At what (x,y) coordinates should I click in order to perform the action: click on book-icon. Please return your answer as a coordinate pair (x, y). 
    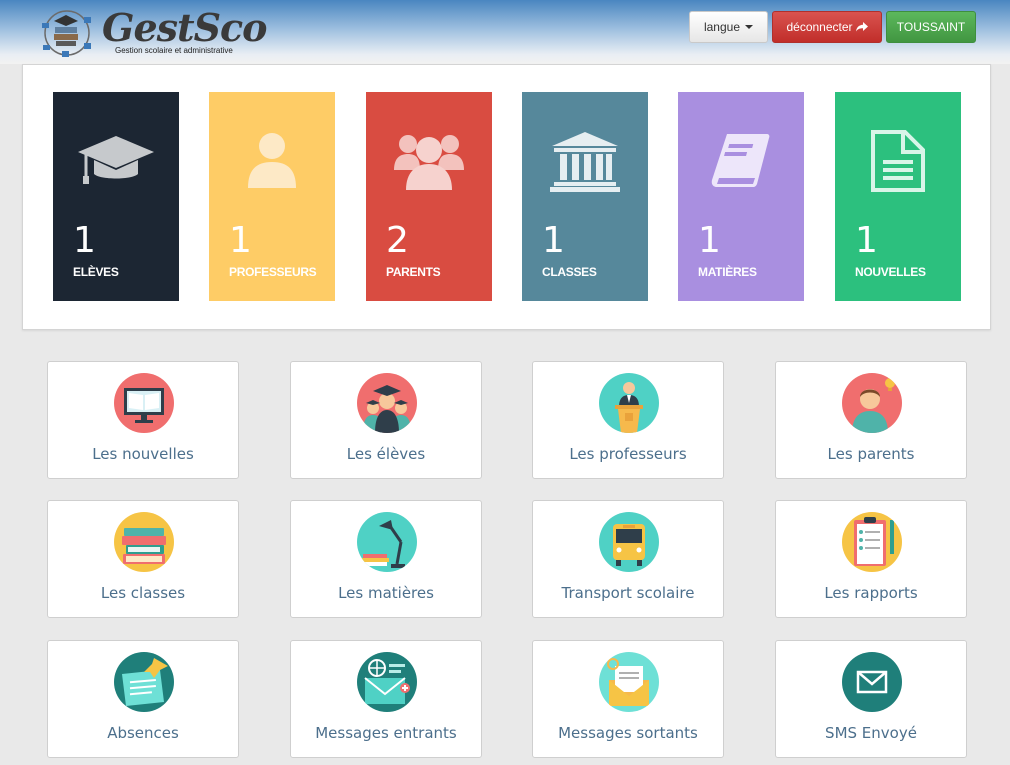
    Looking at the image, I should click on (740, 160).